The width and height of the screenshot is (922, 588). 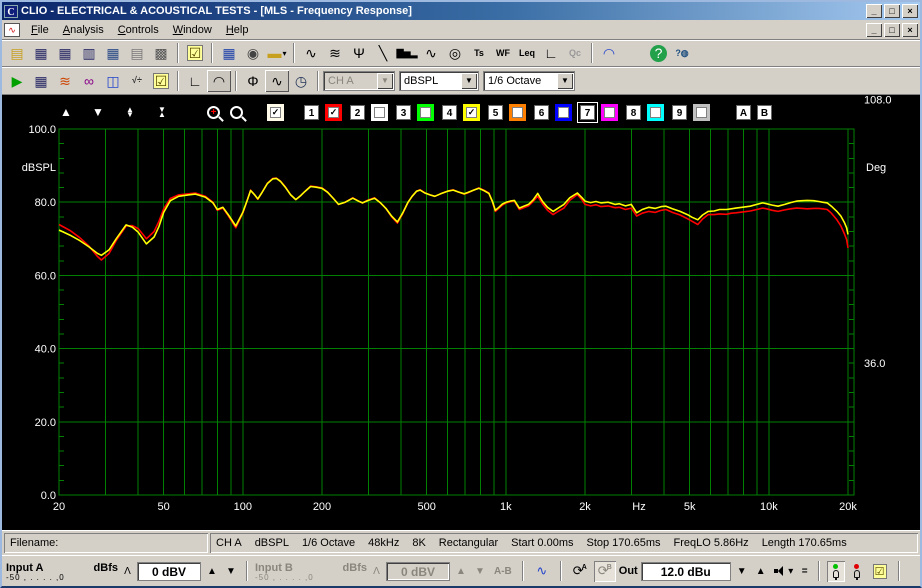 What do you see at coordinates (333, 112) in the screenshot?
I see `curve-checkbox-1: ✓` at bounding box center [333, 112].